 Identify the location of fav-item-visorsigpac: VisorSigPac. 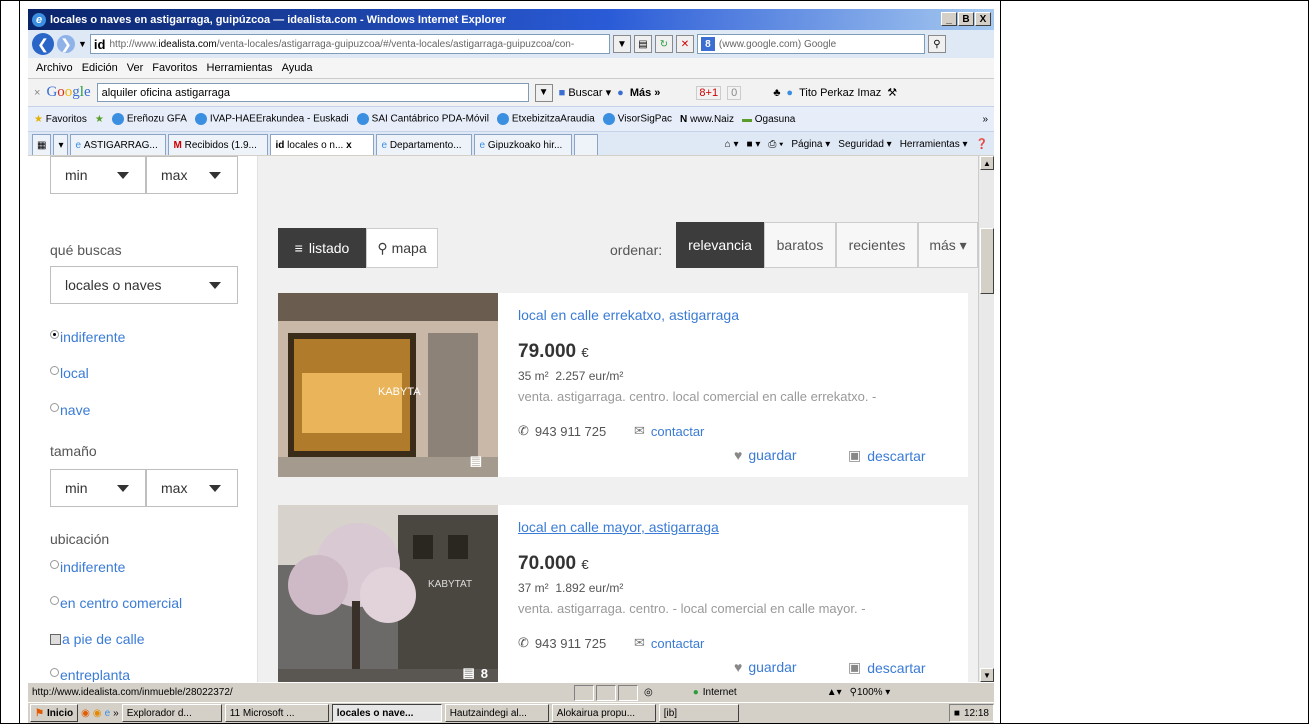
(637, 119).